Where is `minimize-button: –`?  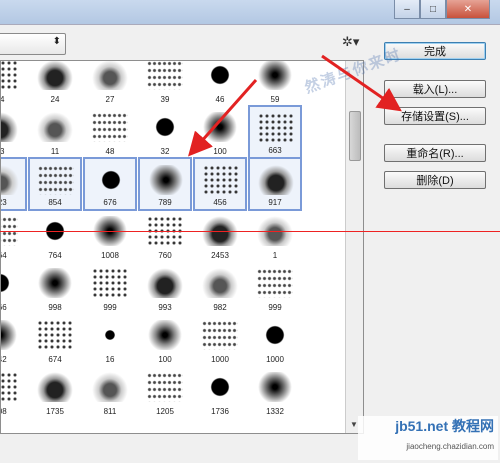
minimize-button: – is located at coordinates (407, 9).